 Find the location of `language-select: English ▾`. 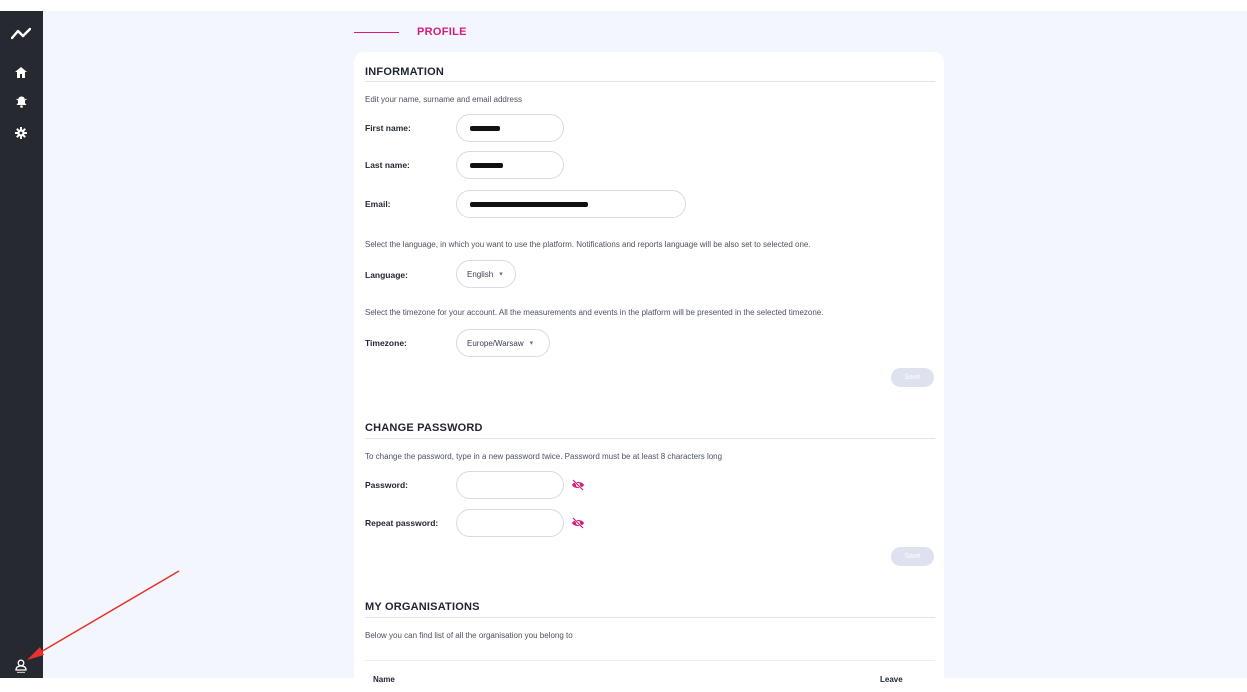

language-select: English ▾ is located at coordinates (486, 274).